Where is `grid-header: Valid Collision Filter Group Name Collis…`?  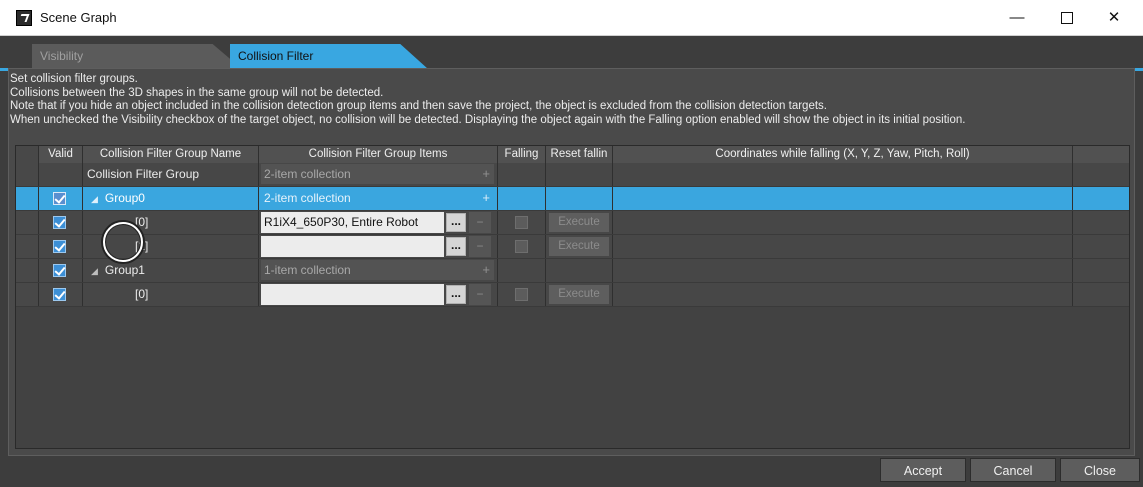
grid-header: Valid Collision Filter Group Name Collis… is located at coordinates (572, 155).